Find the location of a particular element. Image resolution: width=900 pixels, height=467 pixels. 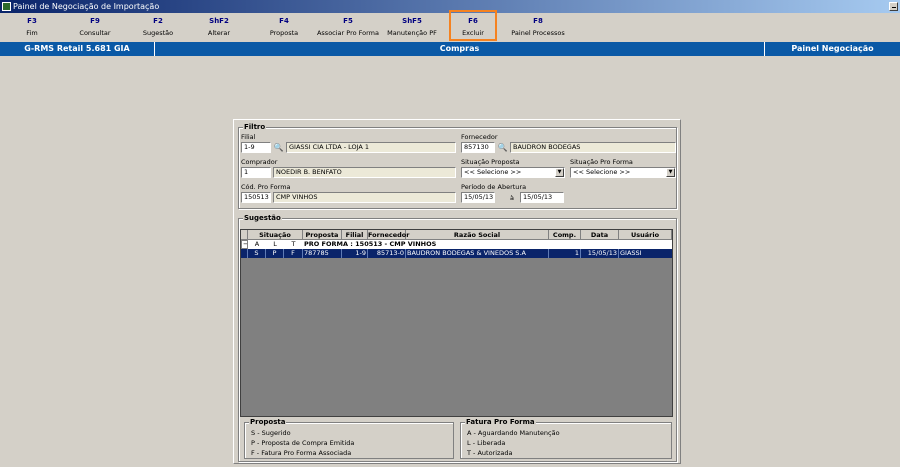

periodo-fim-input: 15/05/13 is located at coordinates (542, 197).